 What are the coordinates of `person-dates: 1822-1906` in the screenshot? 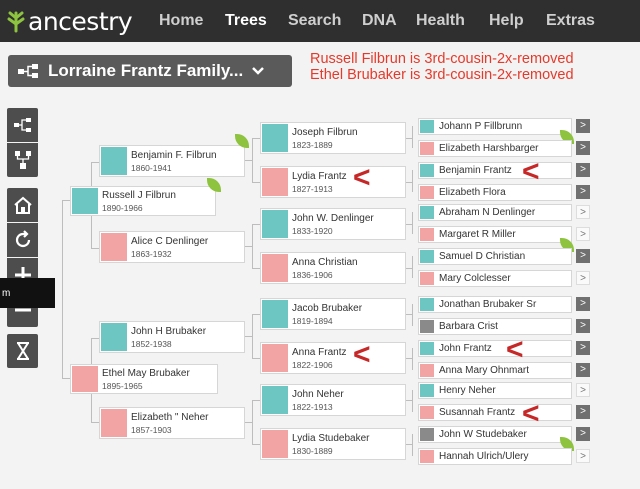 It's located at (312, 365).